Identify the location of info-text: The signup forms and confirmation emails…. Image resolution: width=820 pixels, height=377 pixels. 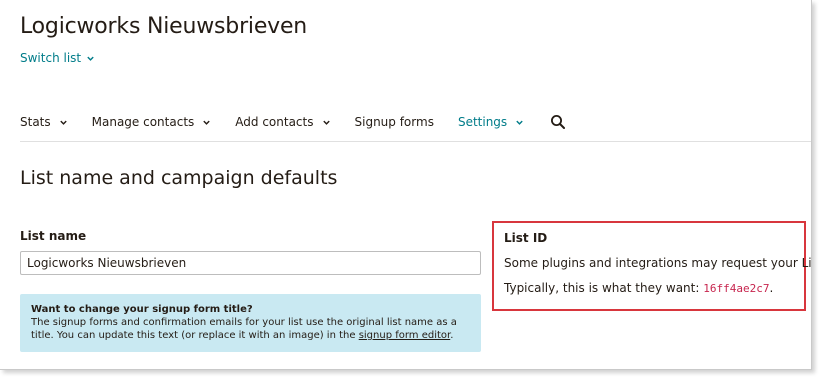
(250, 329).